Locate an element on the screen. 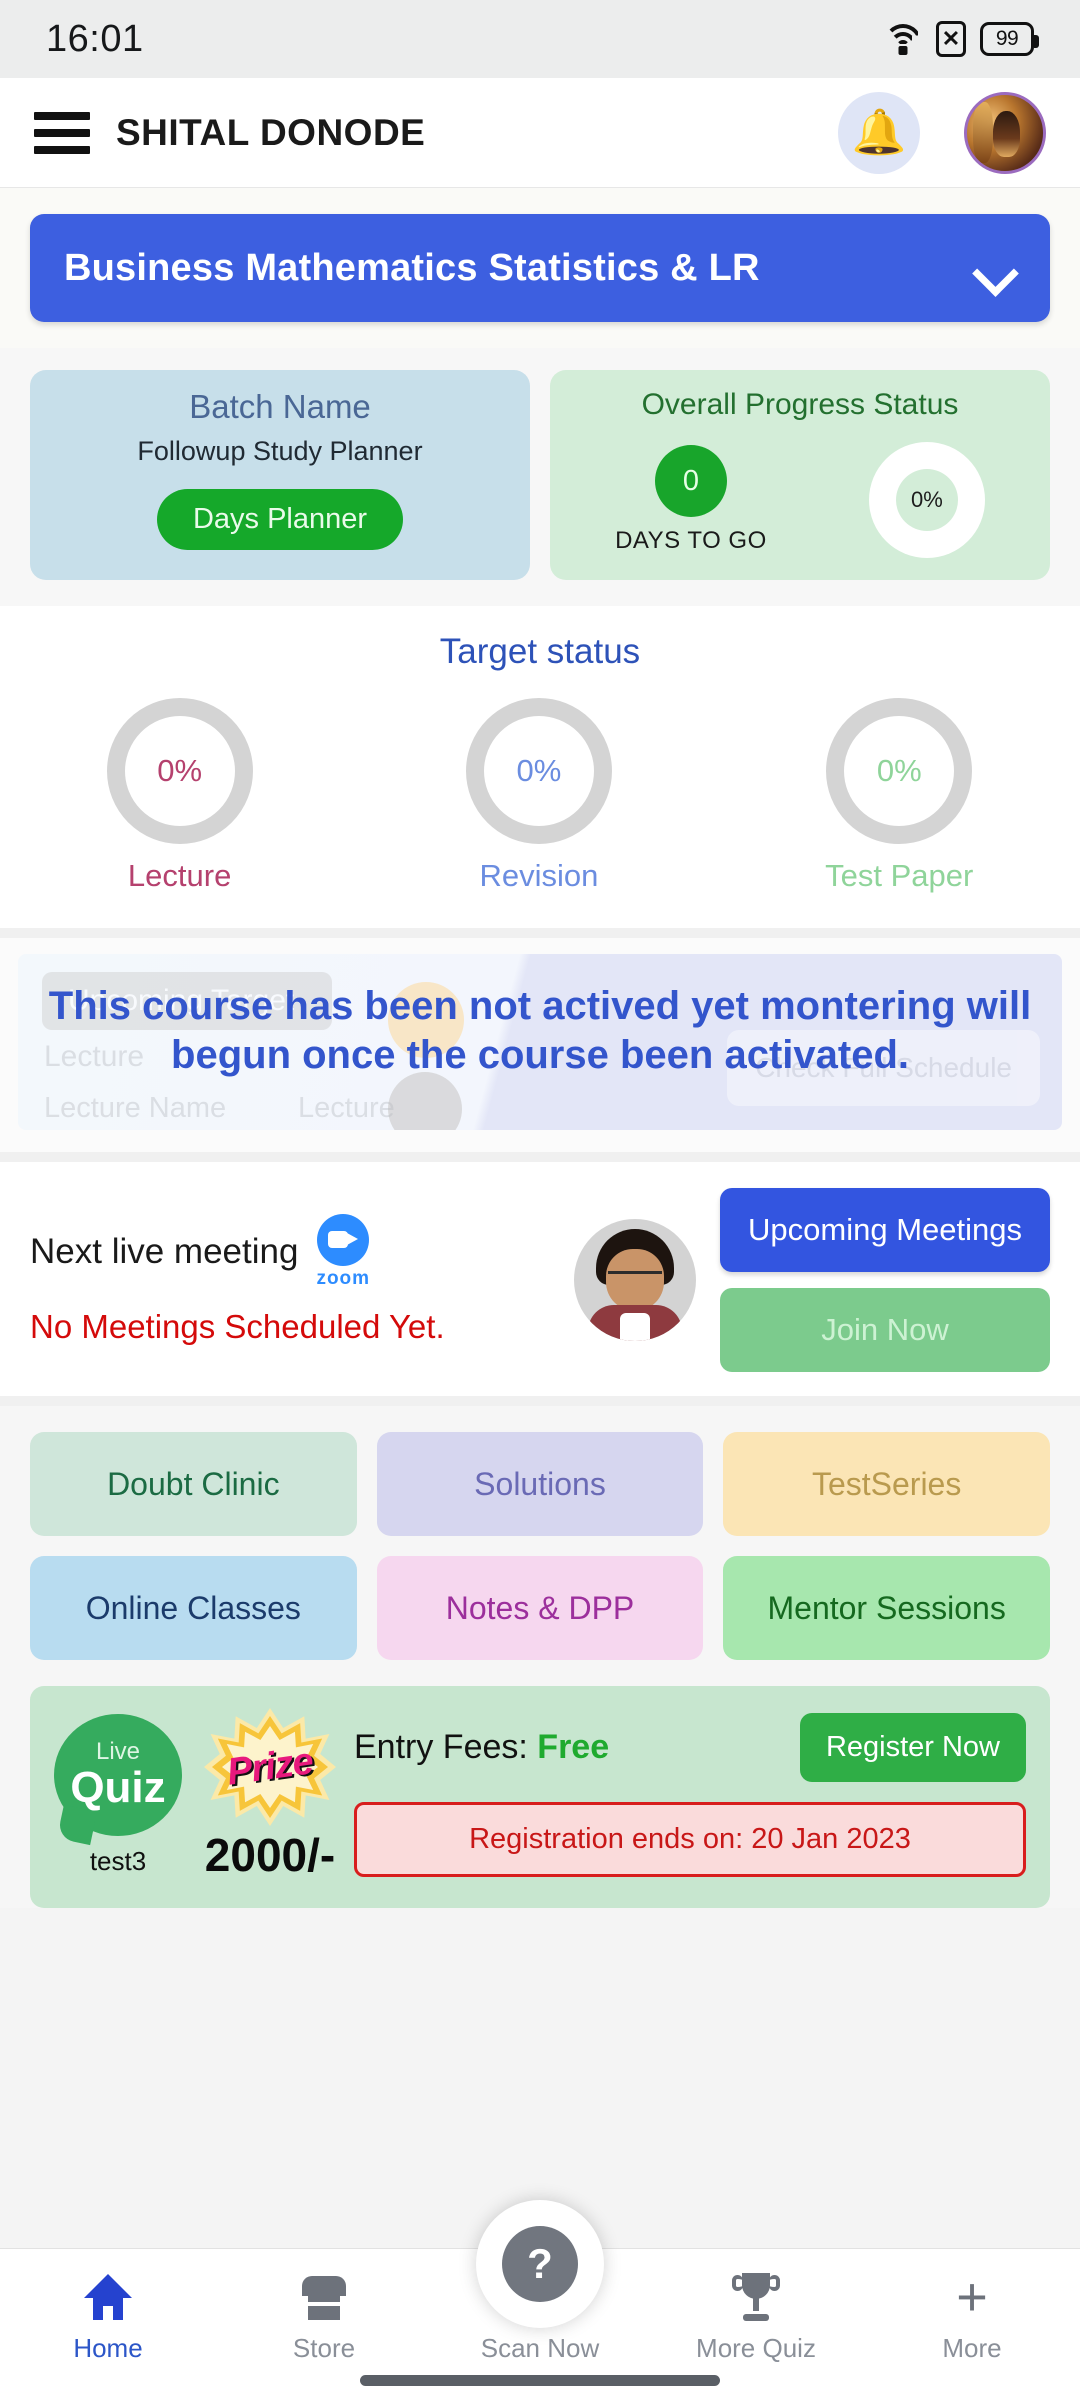 Image resolution: width=1080 pixels, height=2400 pixels. store-icon is located at coordinates (324, 2297).